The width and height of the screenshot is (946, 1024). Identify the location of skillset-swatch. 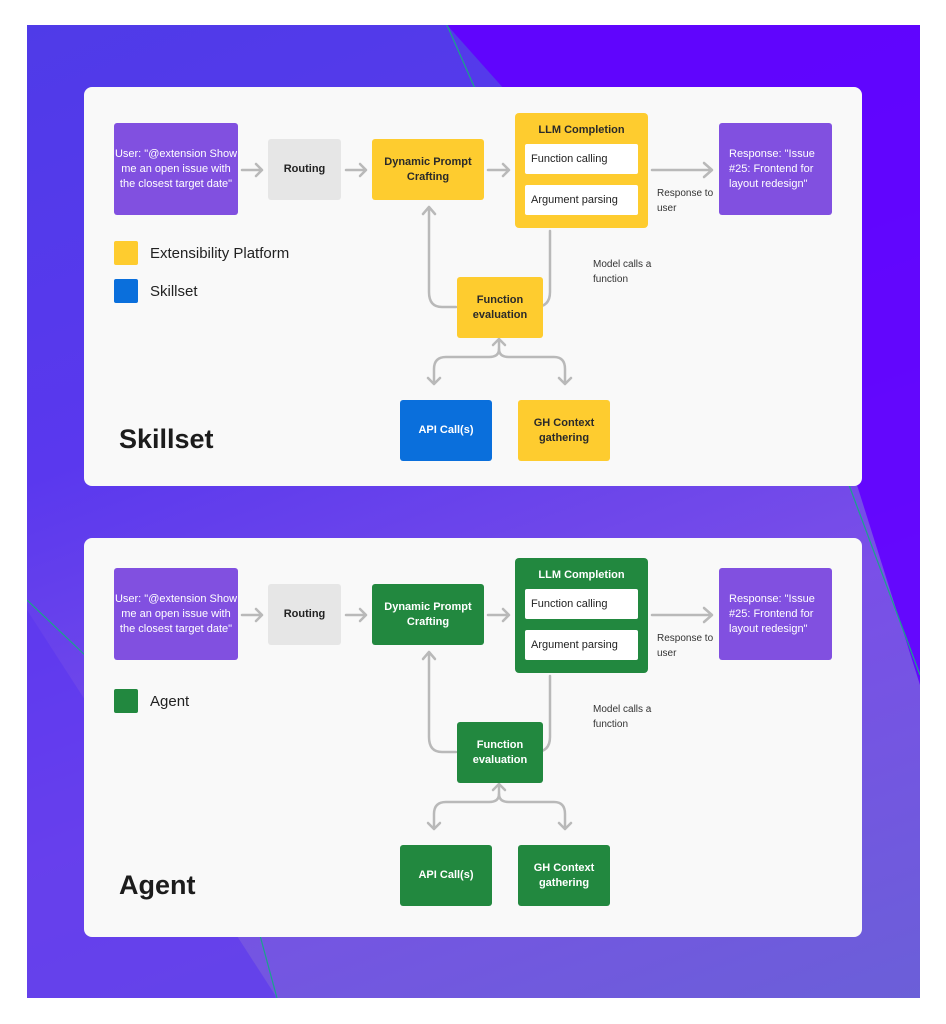
(126, 291).